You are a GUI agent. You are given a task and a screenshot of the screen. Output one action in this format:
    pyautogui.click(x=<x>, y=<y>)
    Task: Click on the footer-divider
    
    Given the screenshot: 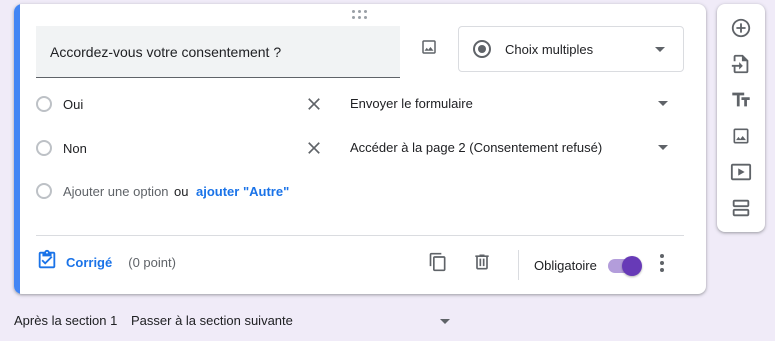 What is the action you would take?
    pyautogui.click(x=360, y=235)
    